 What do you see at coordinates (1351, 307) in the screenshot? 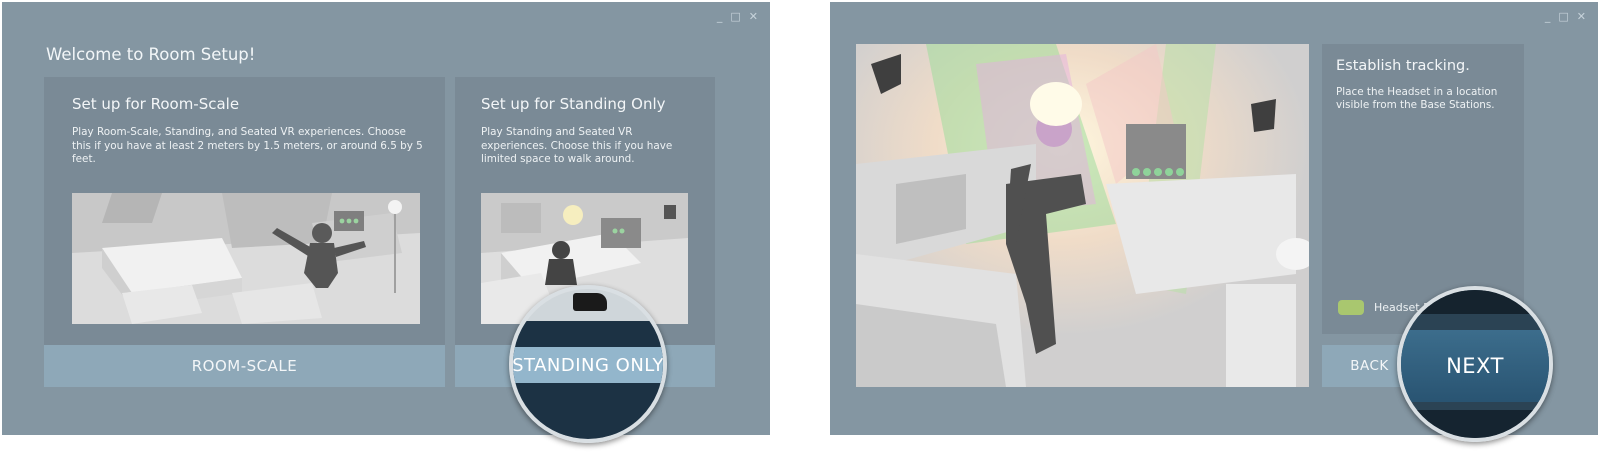
I see `headset-status-indicator-icon` at bounding box center [1351, 307].